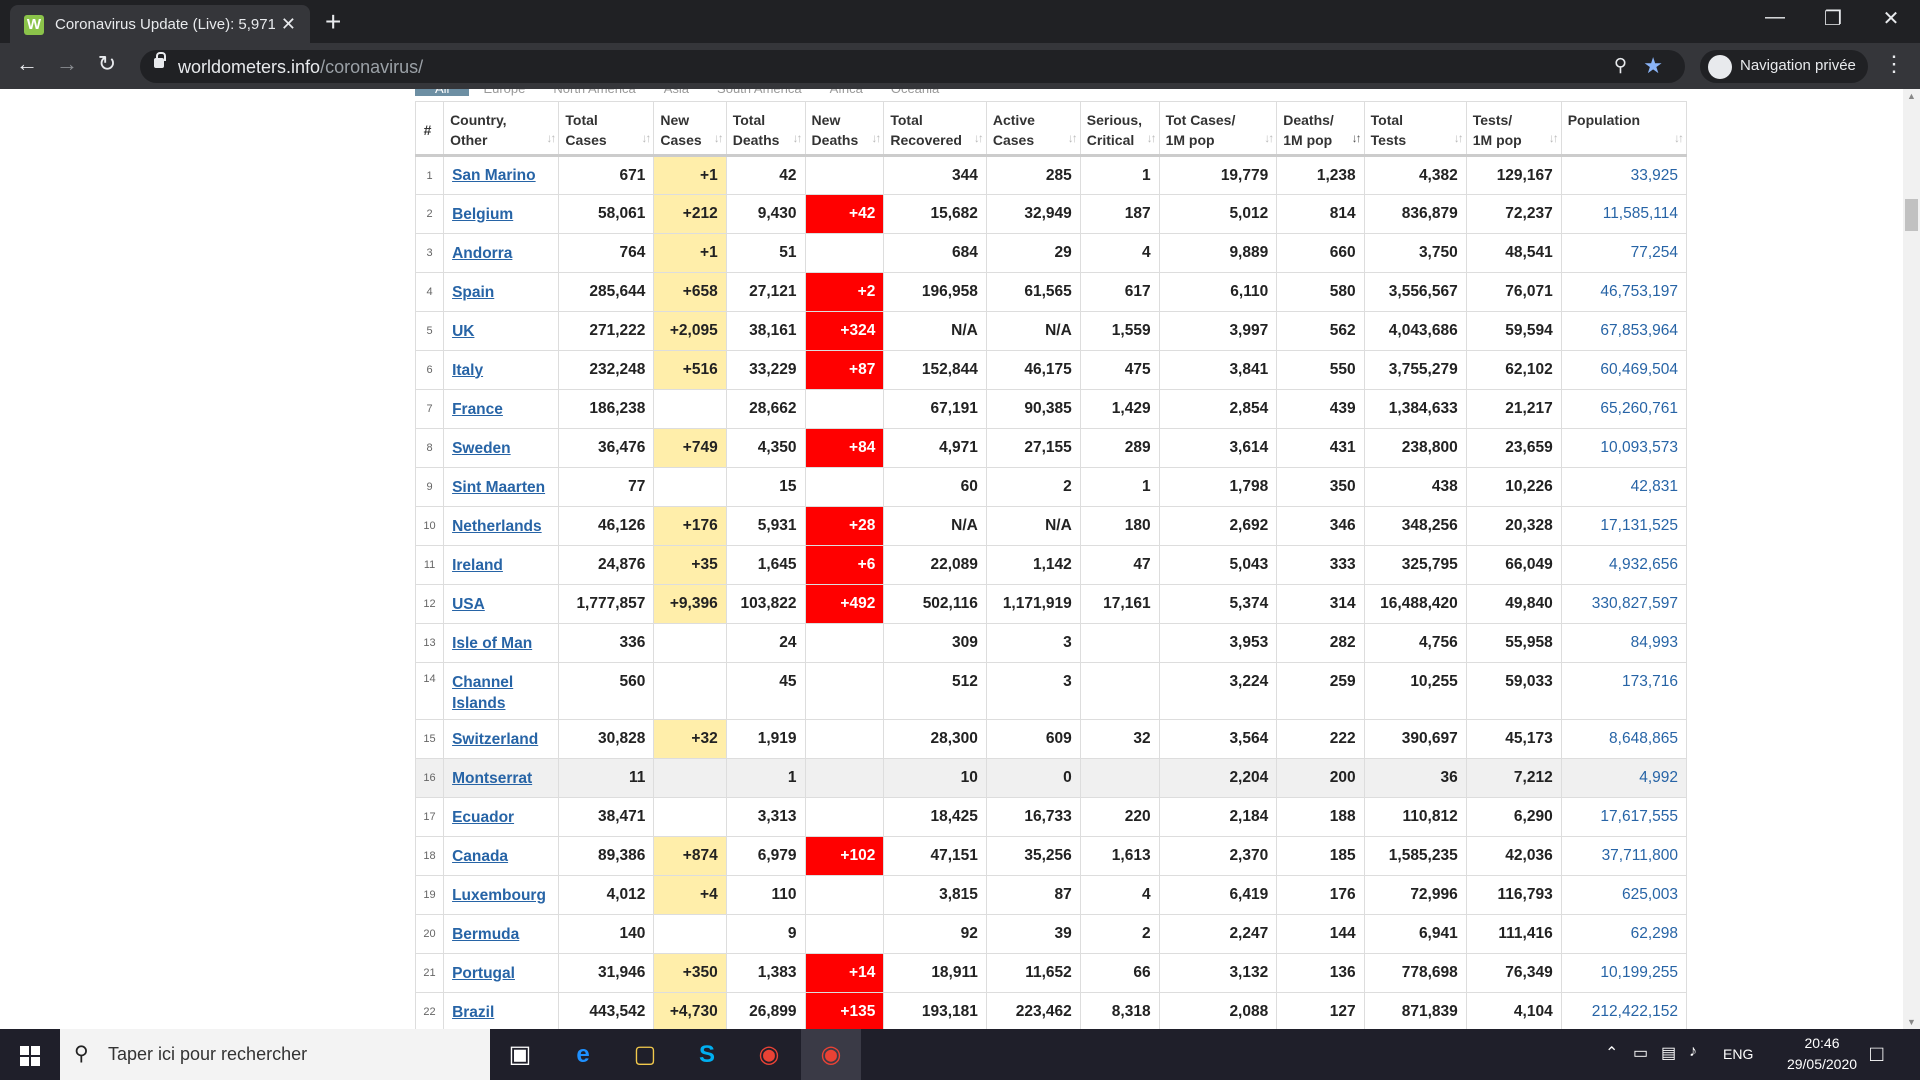 The height and width of the screenshot is (1080, 1920). What do you see at coordinates (501, 1010) in the screenshot?
I see `cell-country: Brazil` at bounding box center [501, 1010].